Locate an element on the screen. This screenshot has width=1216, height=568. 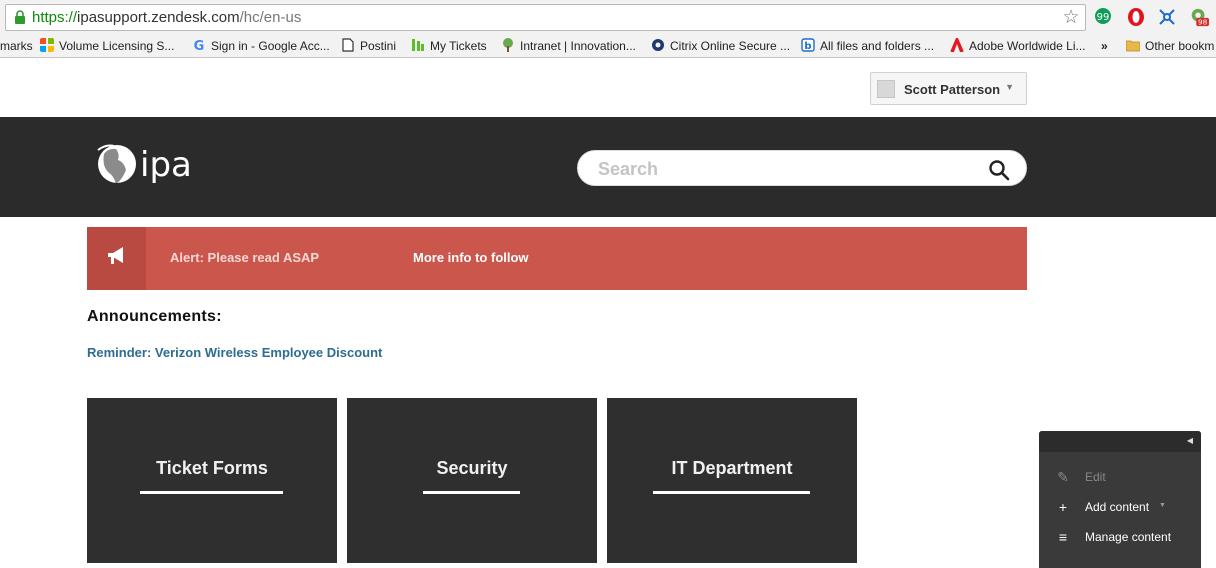
alert-icon-box is located at coordinates (116, 258).